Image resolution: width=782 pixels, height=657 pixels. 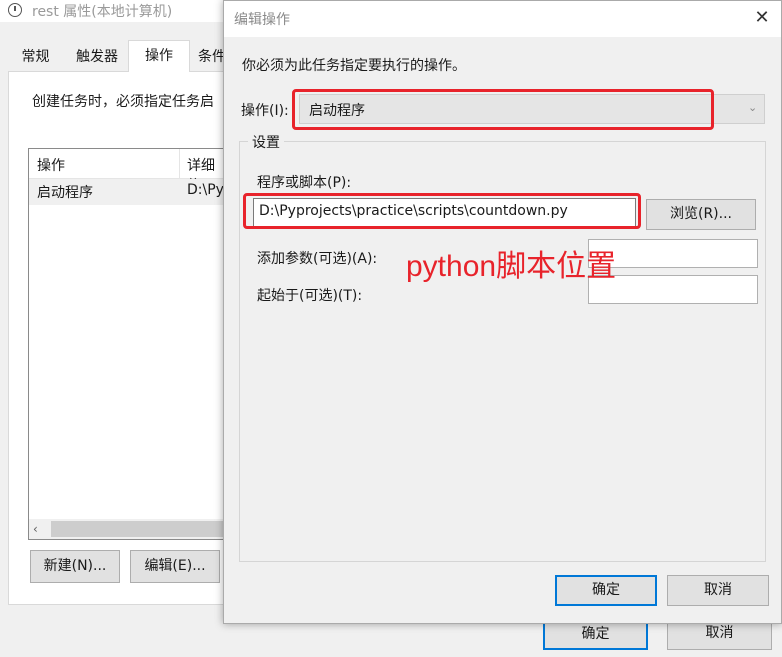 I want to click on dialog-titlebar: 编辑操作 ✕, so click(x=502, y=19).